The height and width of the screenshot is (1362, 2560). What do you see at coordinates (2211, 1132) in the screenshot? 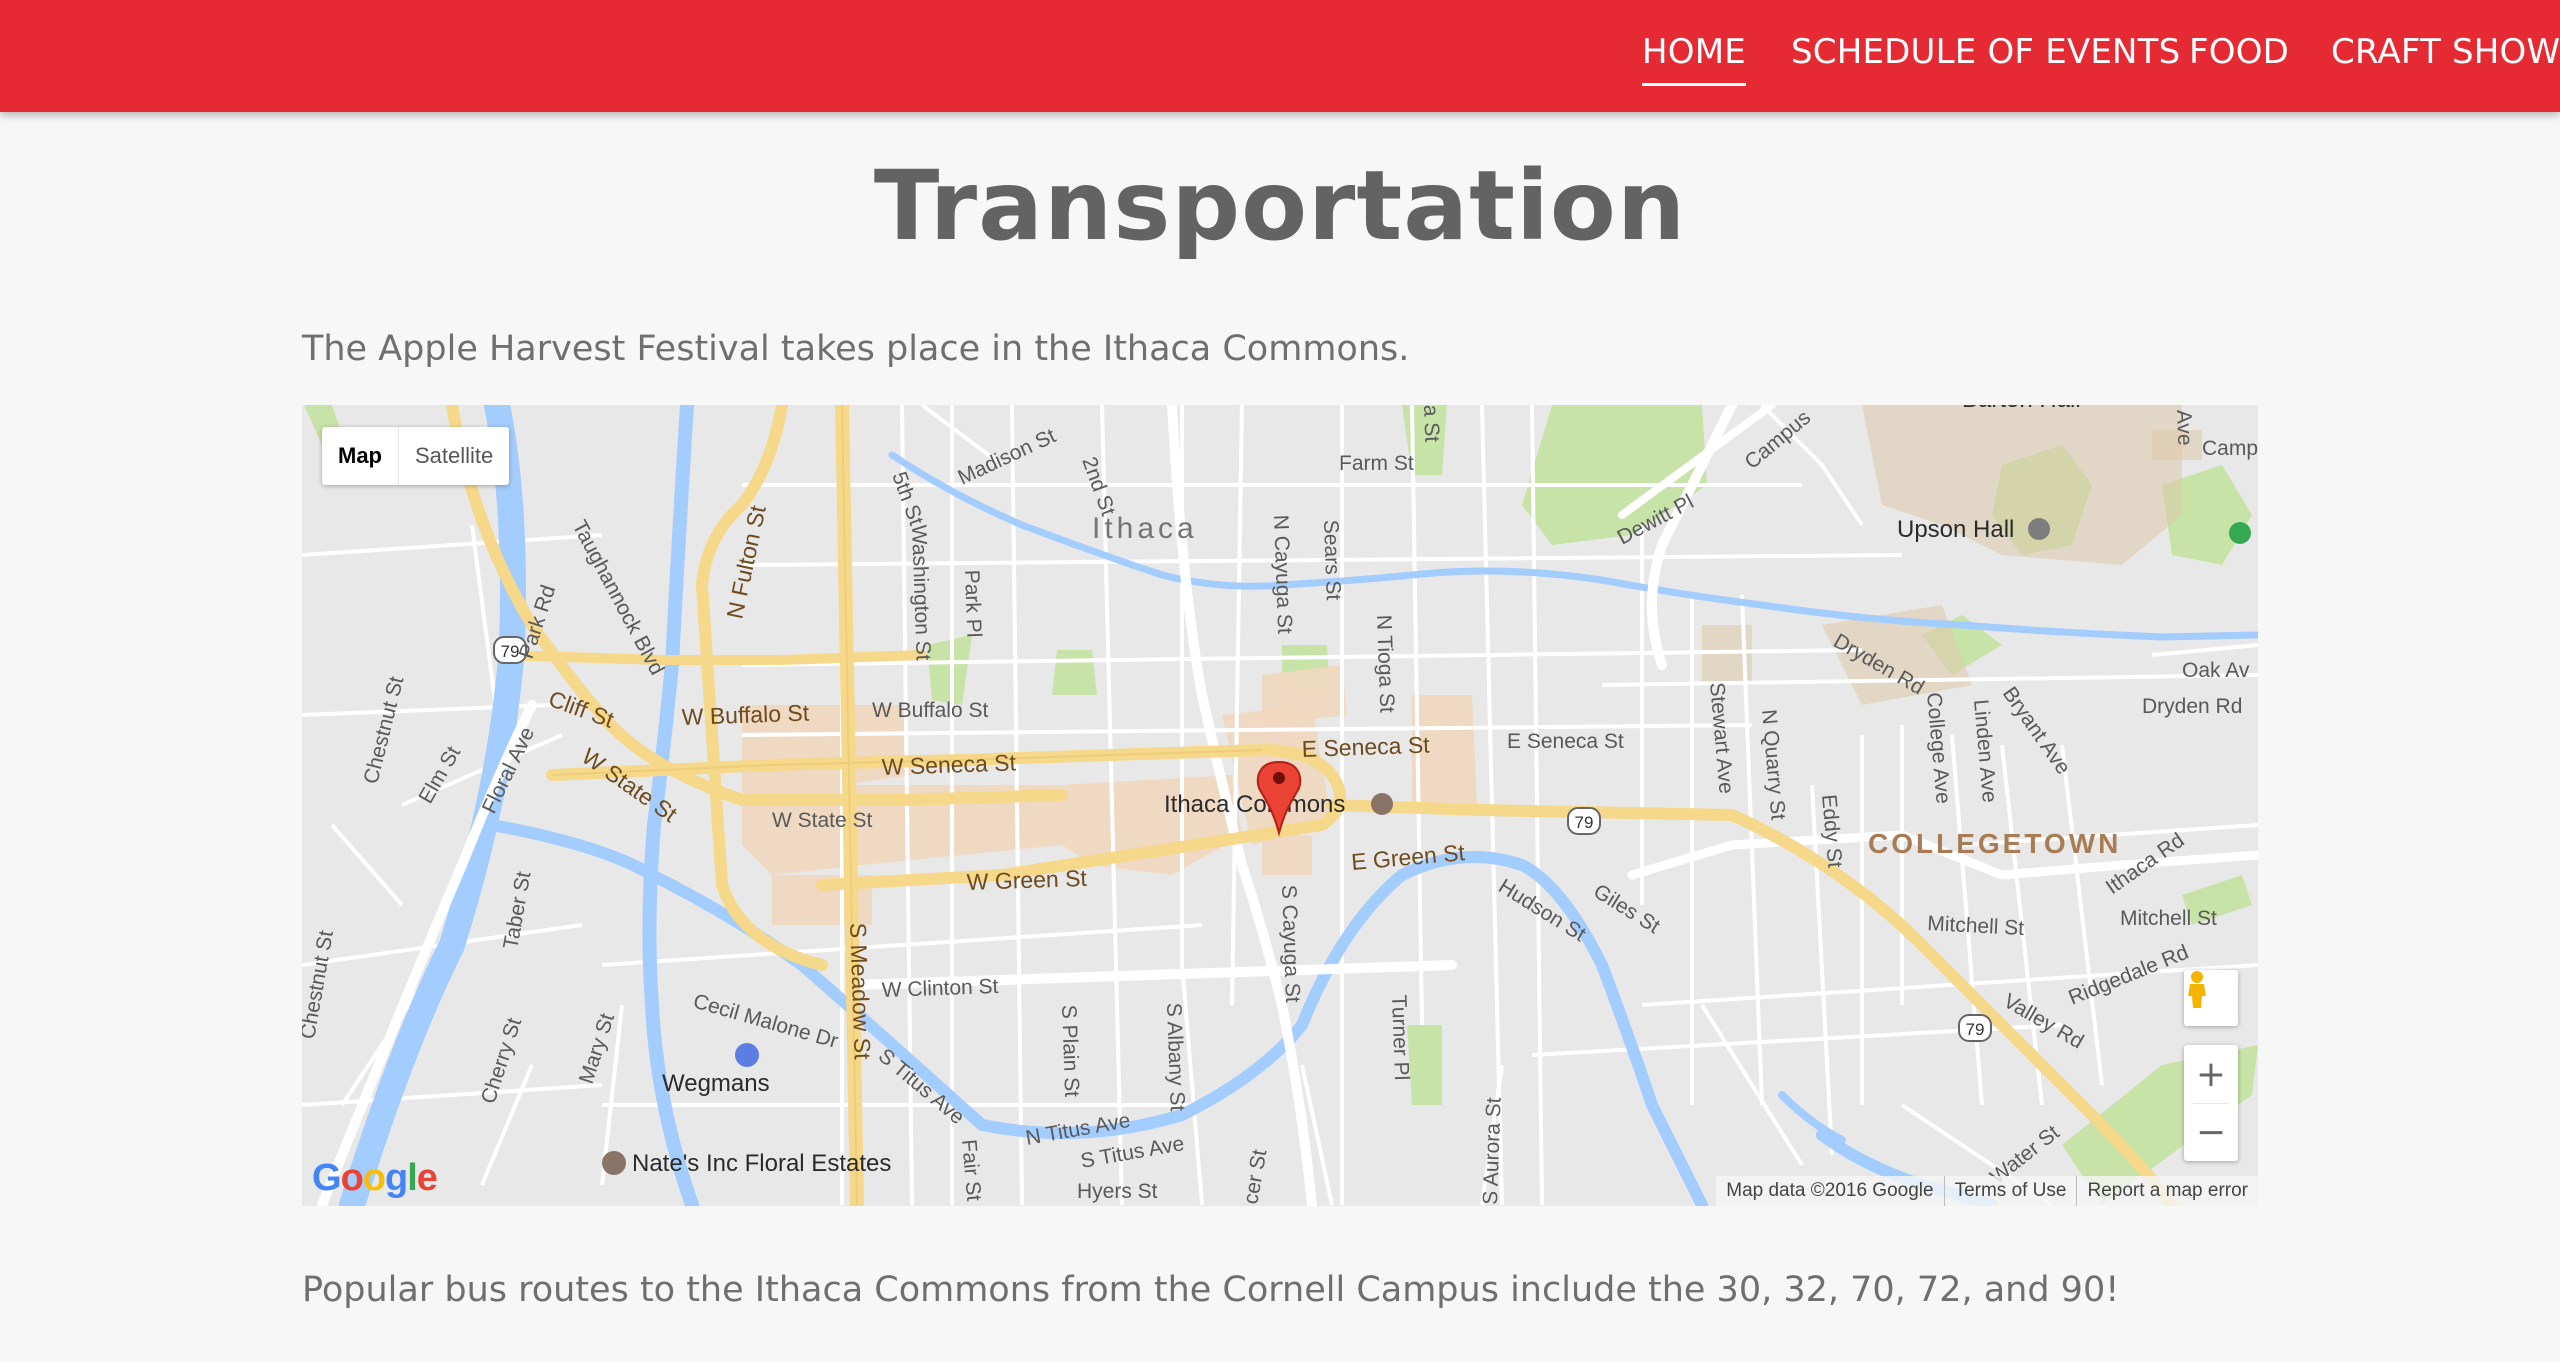
I see `zoom-out-button: −` at bounding box center [2211, 1132].